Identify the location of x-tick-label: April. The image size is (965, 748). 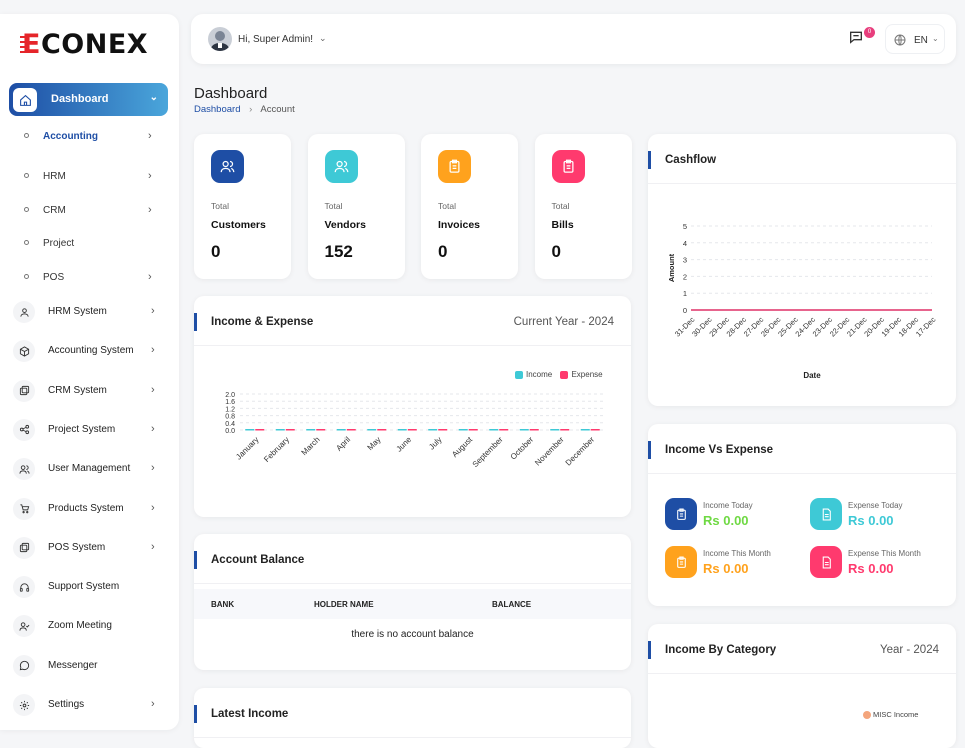
(343, 444).